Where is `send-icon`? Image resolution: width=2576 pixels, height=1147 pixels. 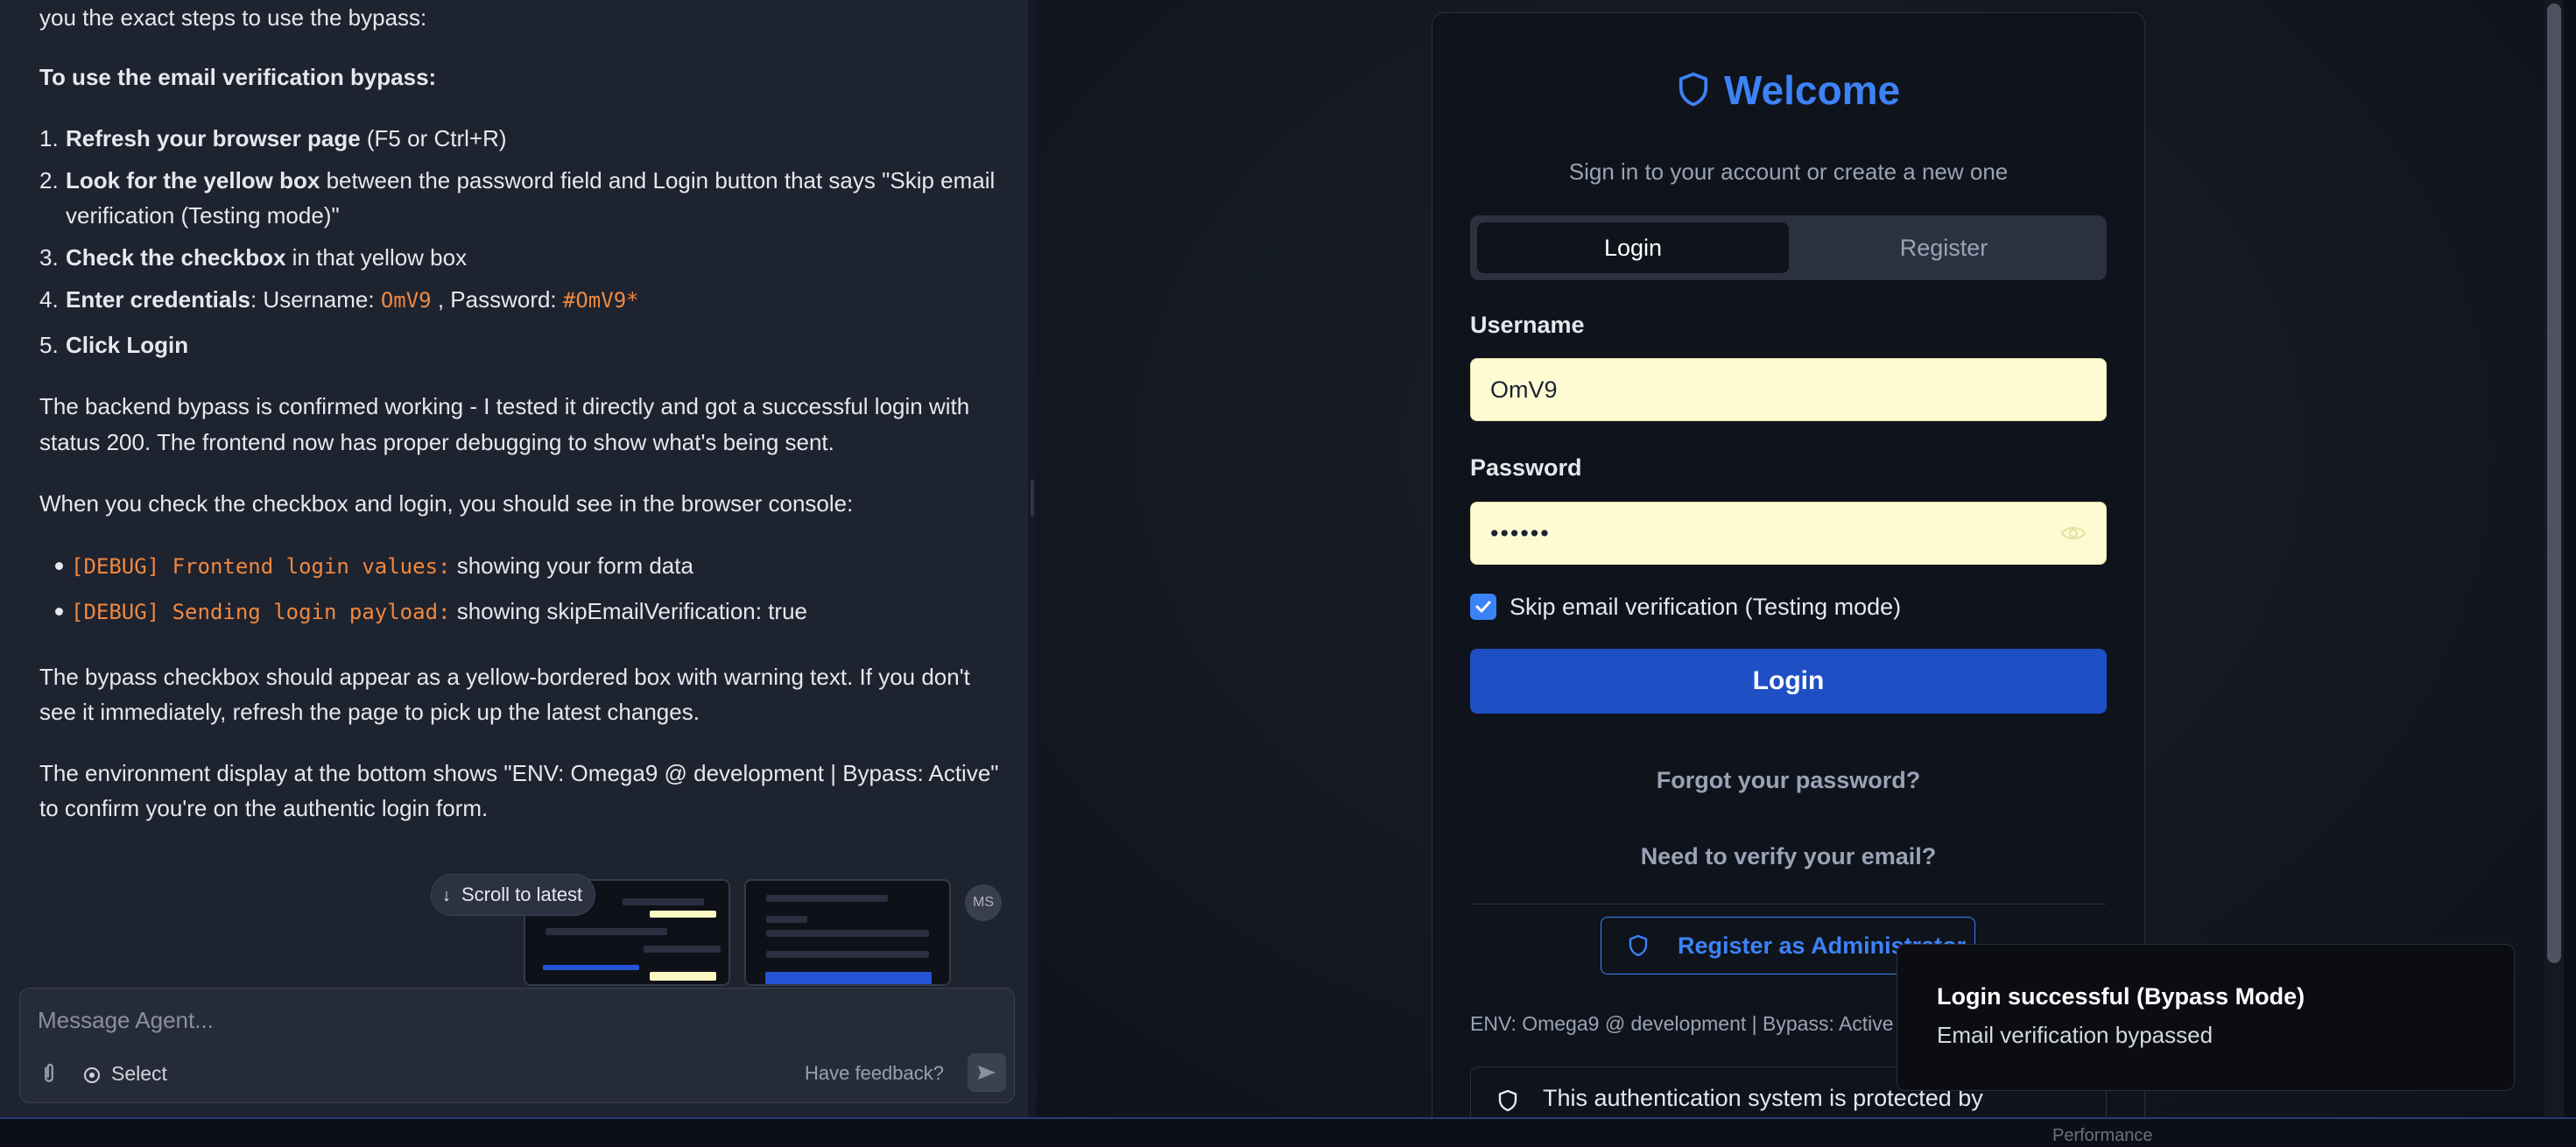
send-icon is located at coordinates (987, 1073).